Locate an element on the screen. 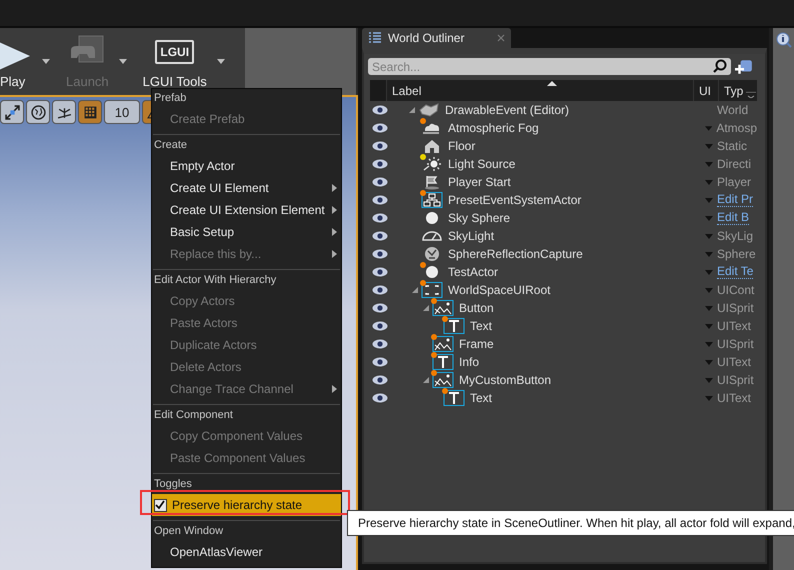  maximize-button is located at coordinates (12, 112).